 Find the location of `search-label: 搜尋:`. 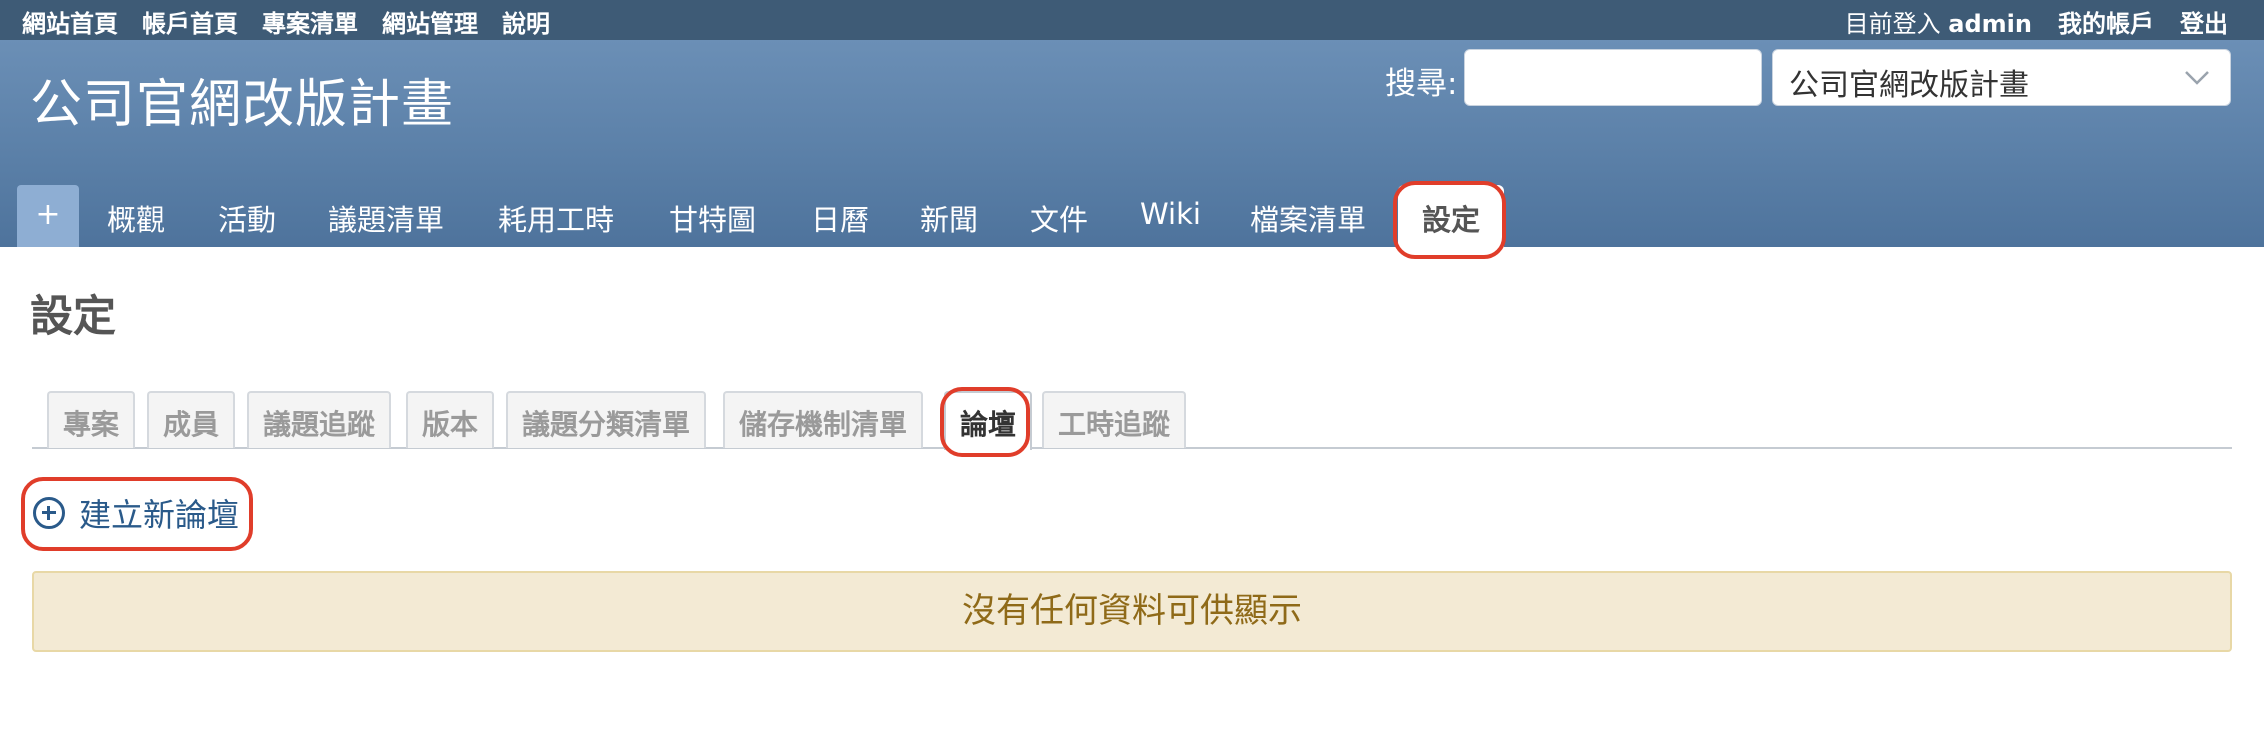

search-label: 搜尋: is located at coordinates (1421, 84).